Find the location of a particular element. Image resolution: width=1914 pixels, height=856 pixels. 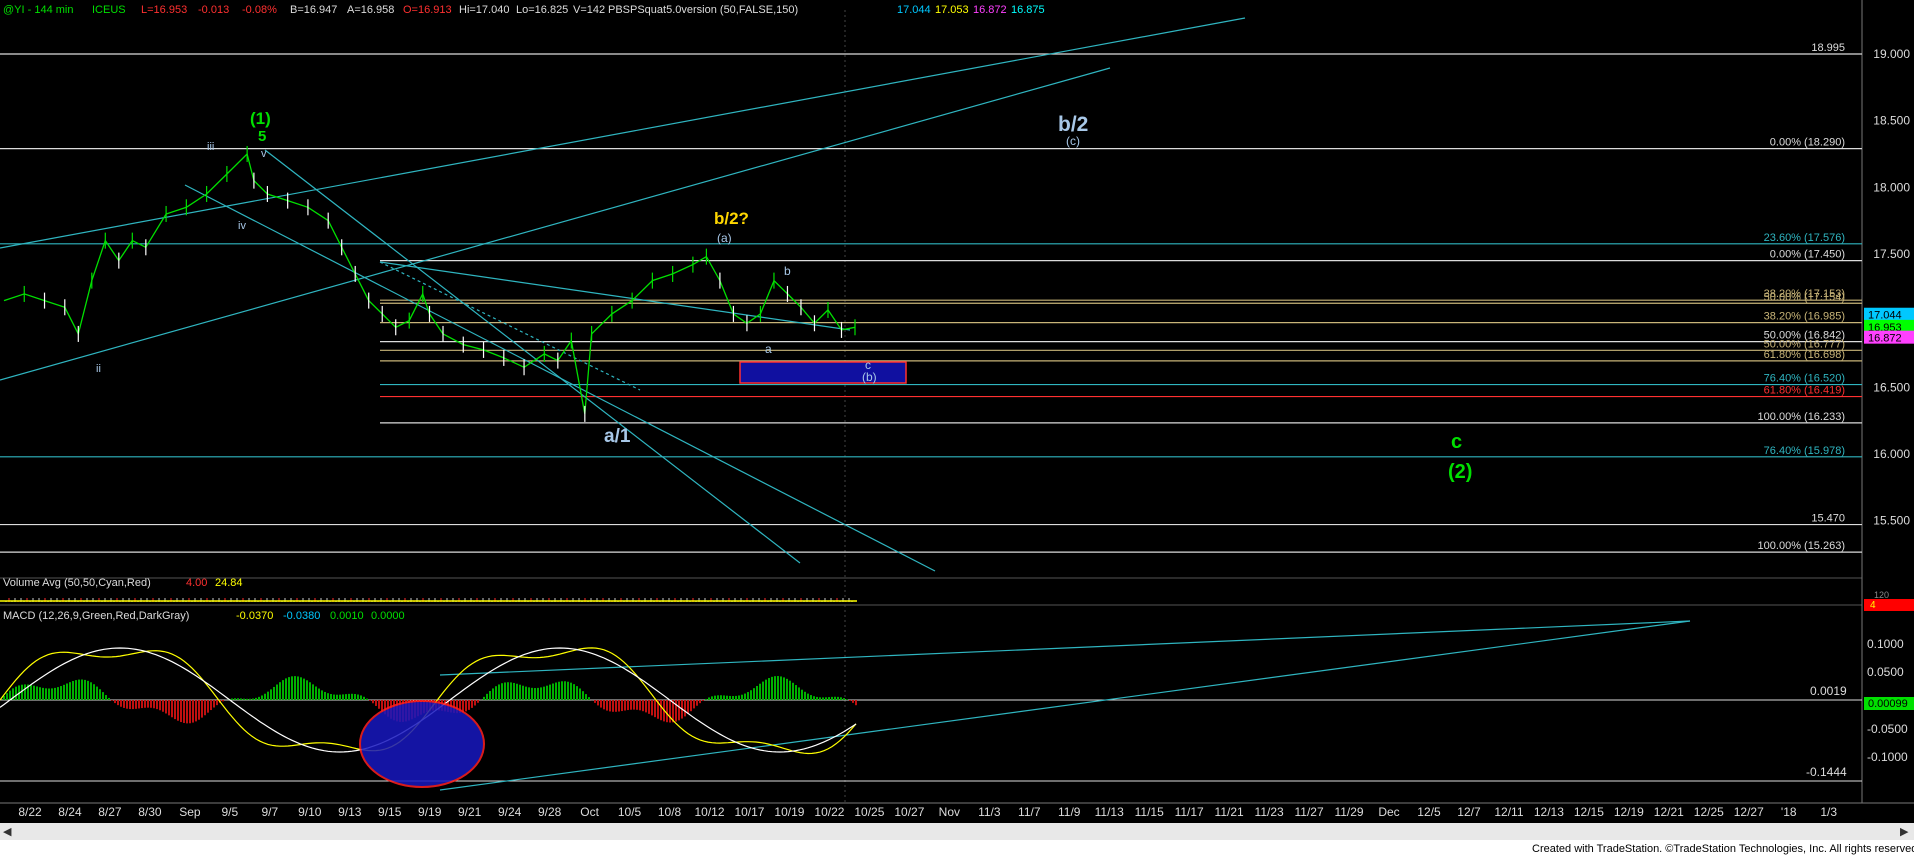

macd-axis-label-4: -0.1000 is located at coordinates (1887, 757).